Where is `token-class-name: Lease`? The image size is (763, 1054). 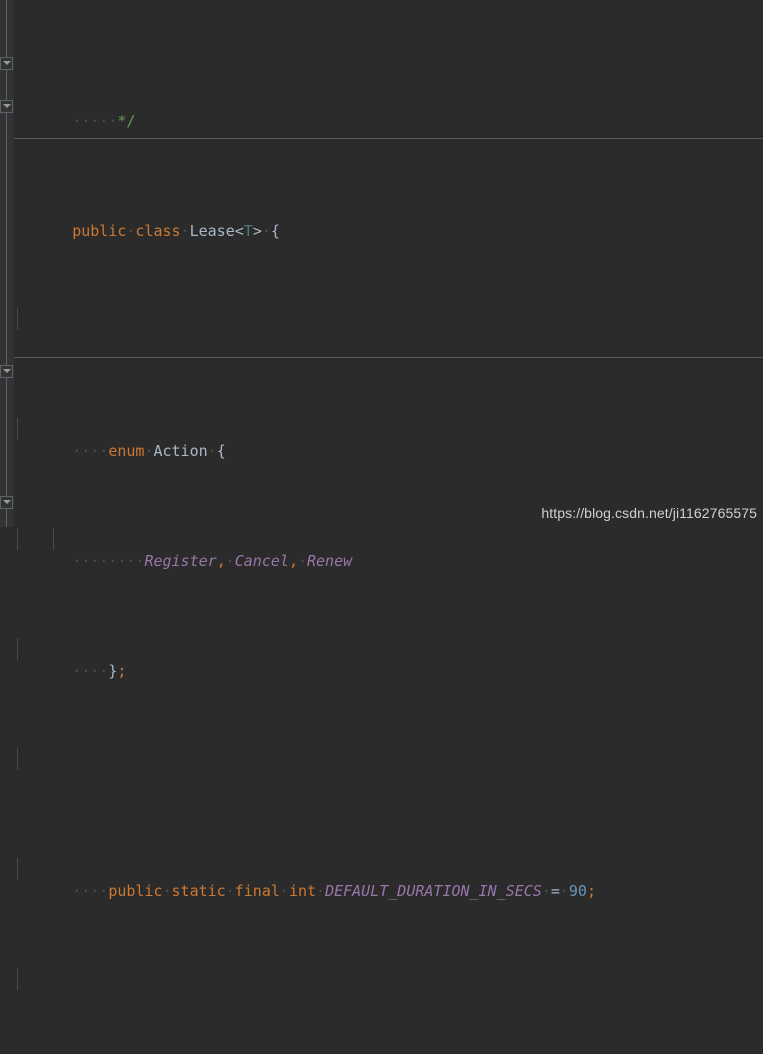
token-class-name: Lease is located at coordinates (212, 231).